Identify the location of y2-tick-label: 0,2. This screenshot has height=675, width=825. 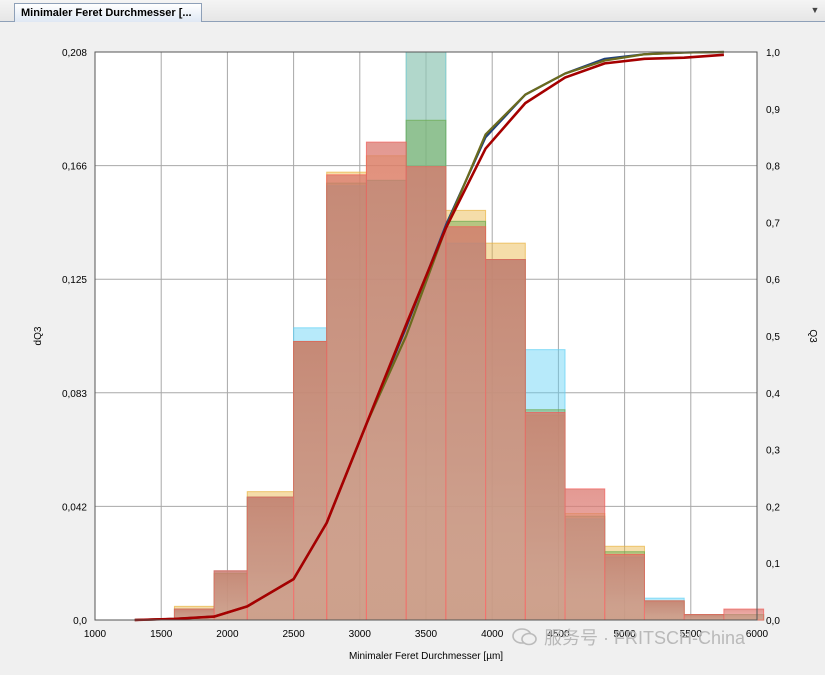
(773, 507).